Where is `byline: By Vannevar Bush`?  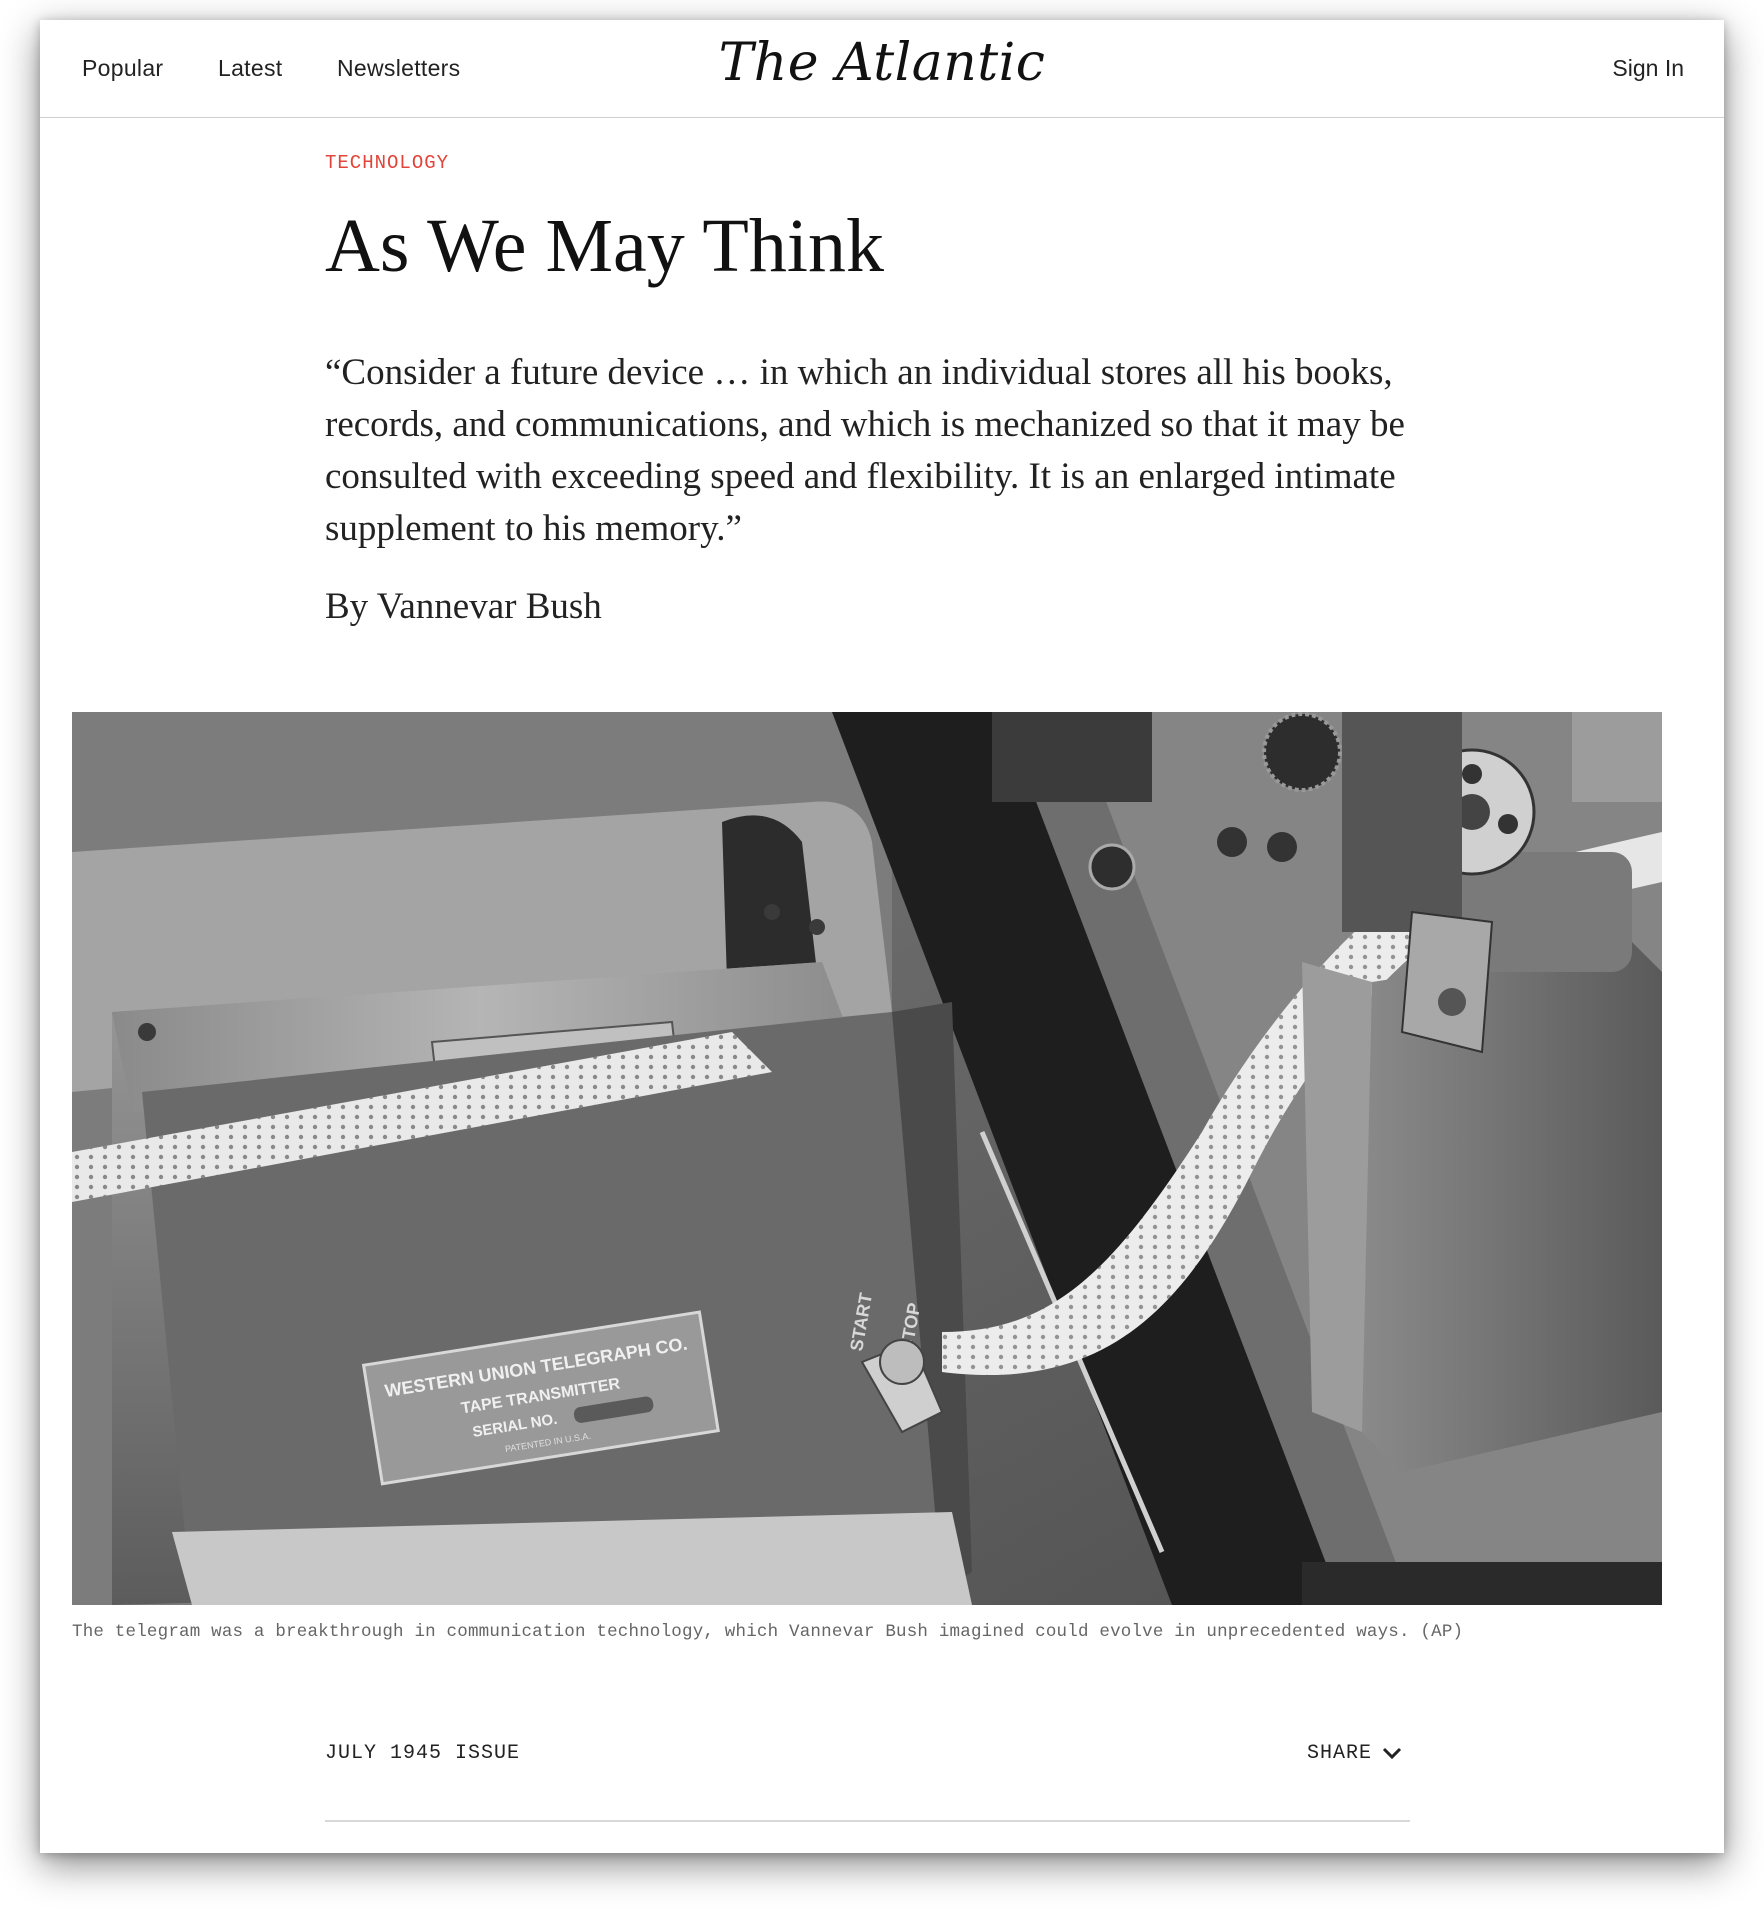 byline: By Vannevar Bush is located at coordinates (463, 606).